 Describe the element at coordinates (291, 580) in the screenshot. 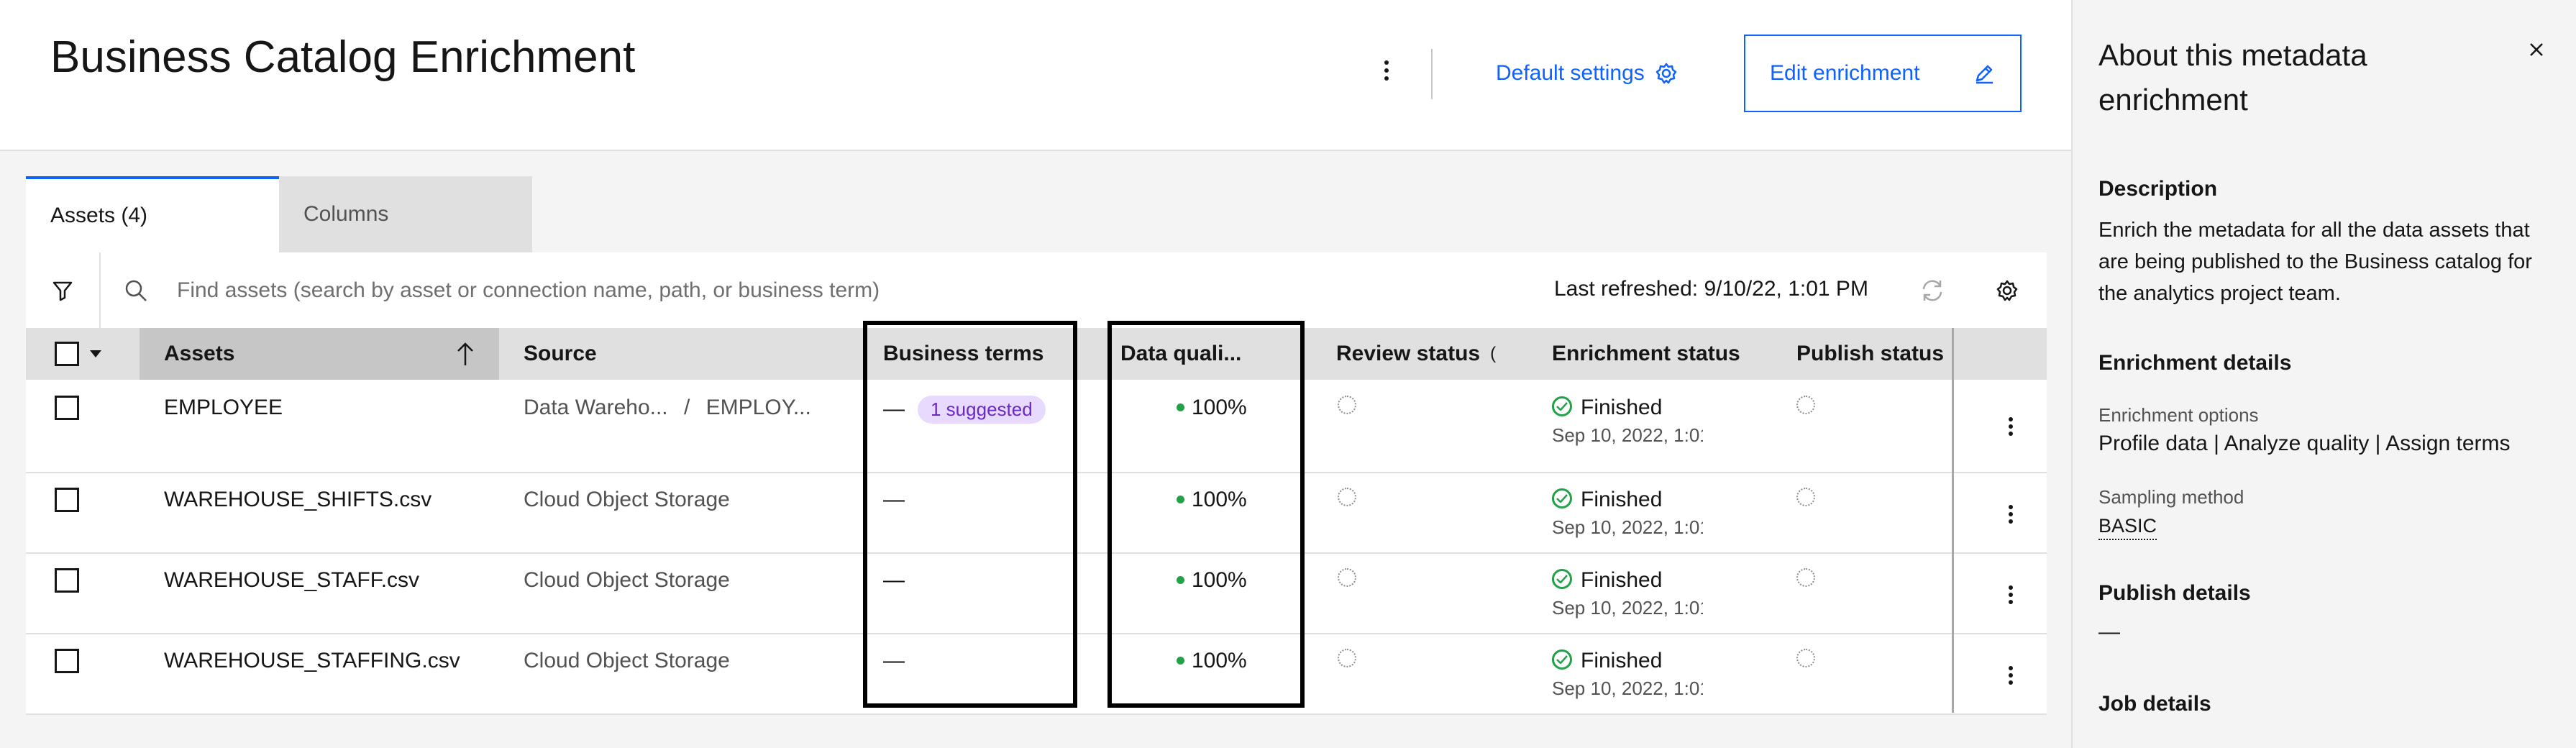

I see `asset-name: WAREHOUSE_STAFF.csv` at that location.